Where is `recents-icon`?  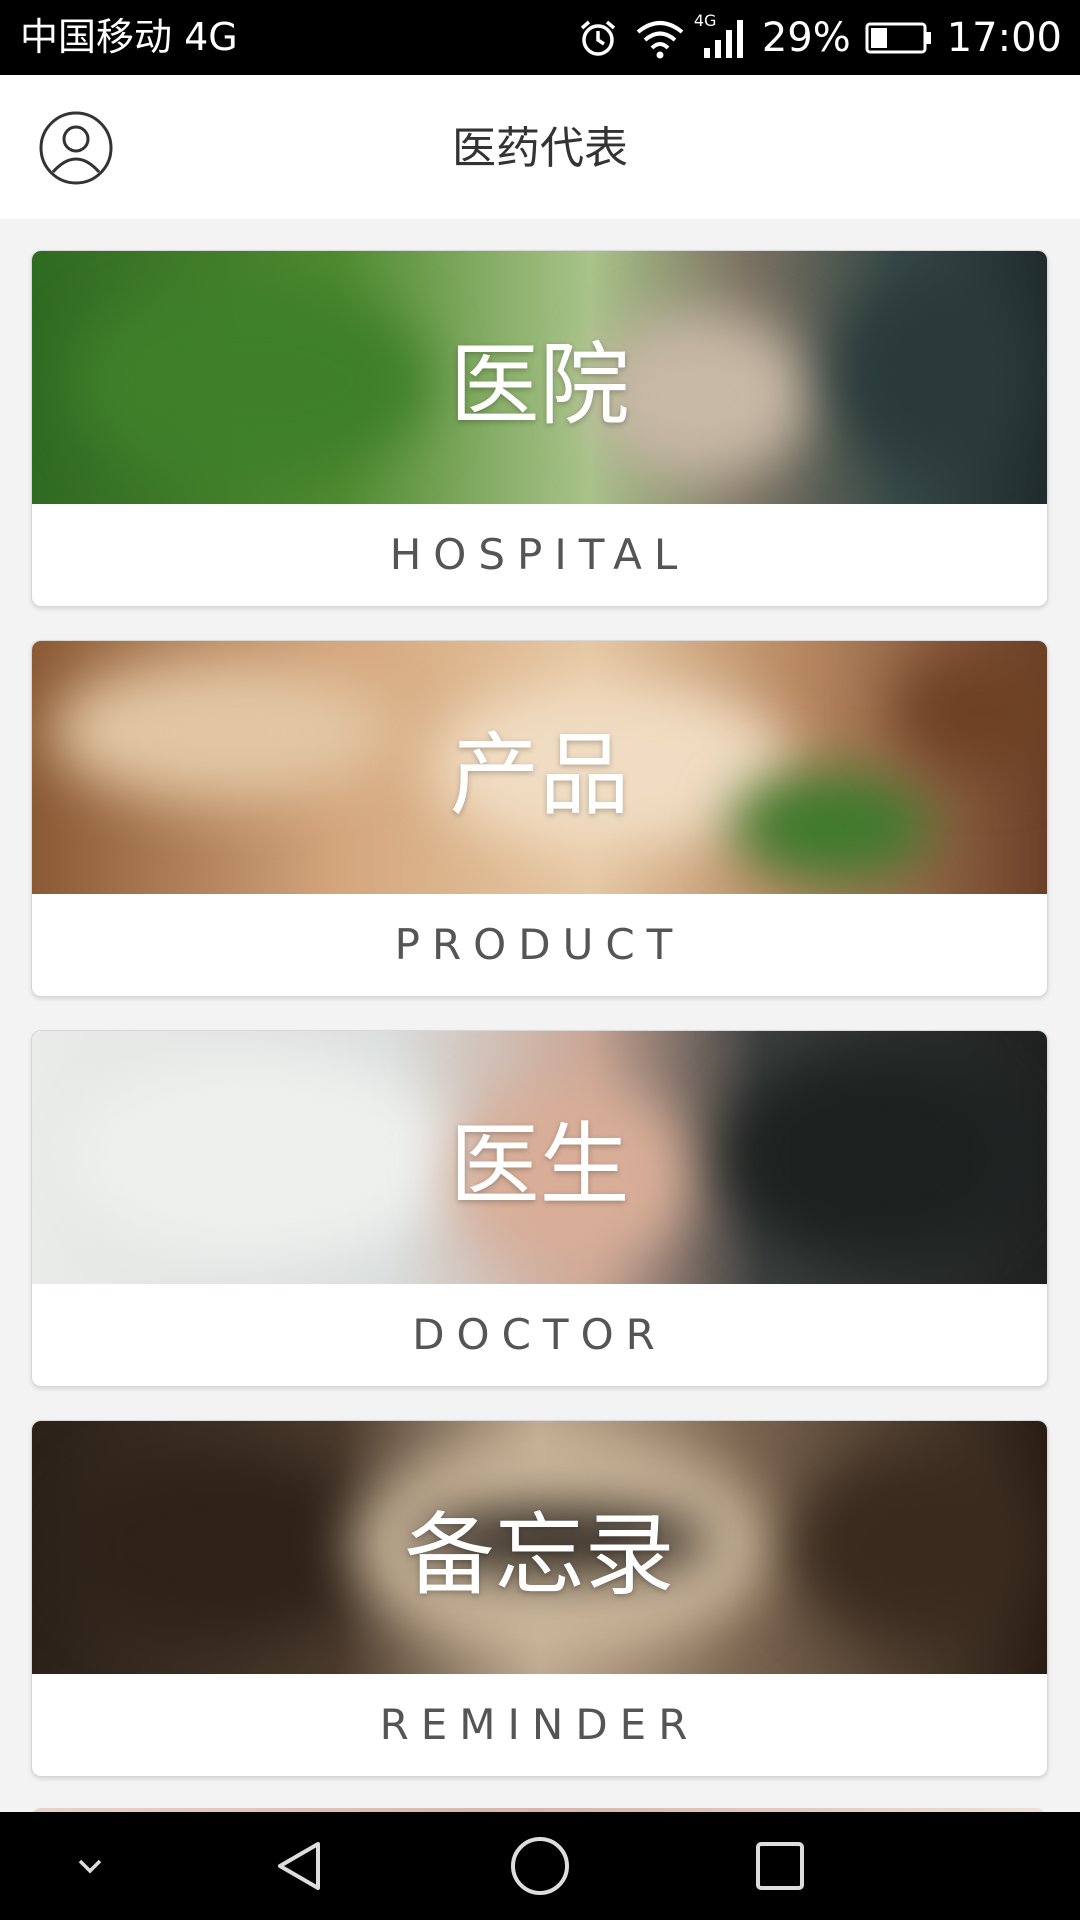 recents-icon is located at coordinates (780, 1866).